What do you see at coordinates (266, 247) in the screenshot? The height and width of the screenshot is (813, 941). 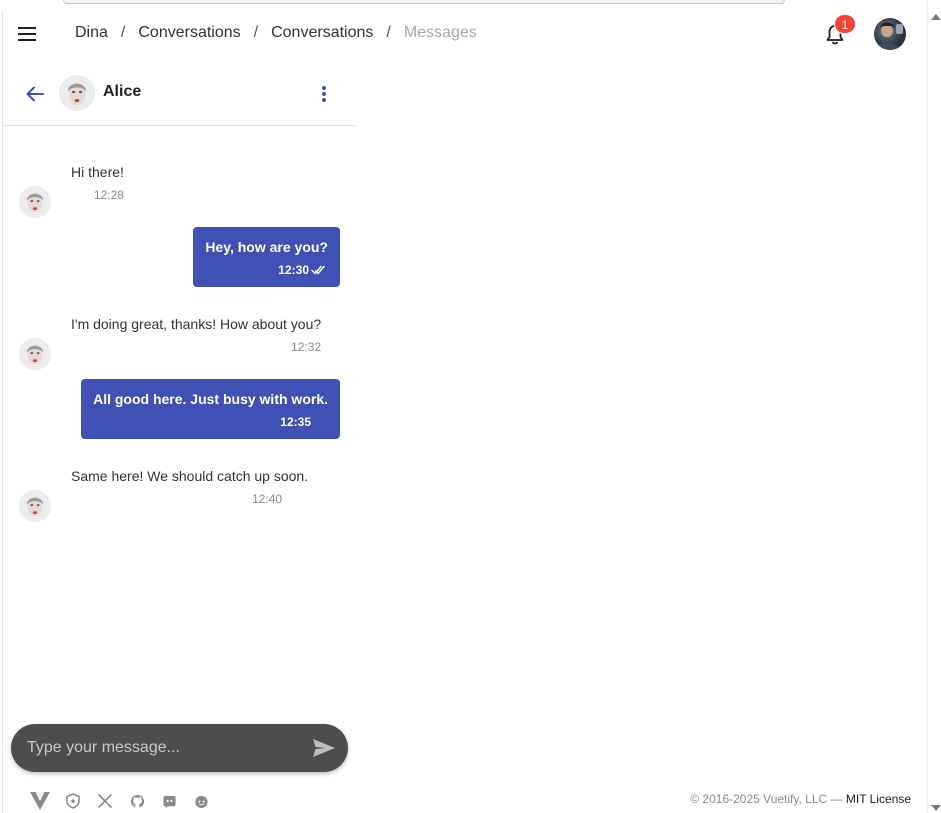 I see `message-text: Hey, how are you?` at bounding box center [266, 247].